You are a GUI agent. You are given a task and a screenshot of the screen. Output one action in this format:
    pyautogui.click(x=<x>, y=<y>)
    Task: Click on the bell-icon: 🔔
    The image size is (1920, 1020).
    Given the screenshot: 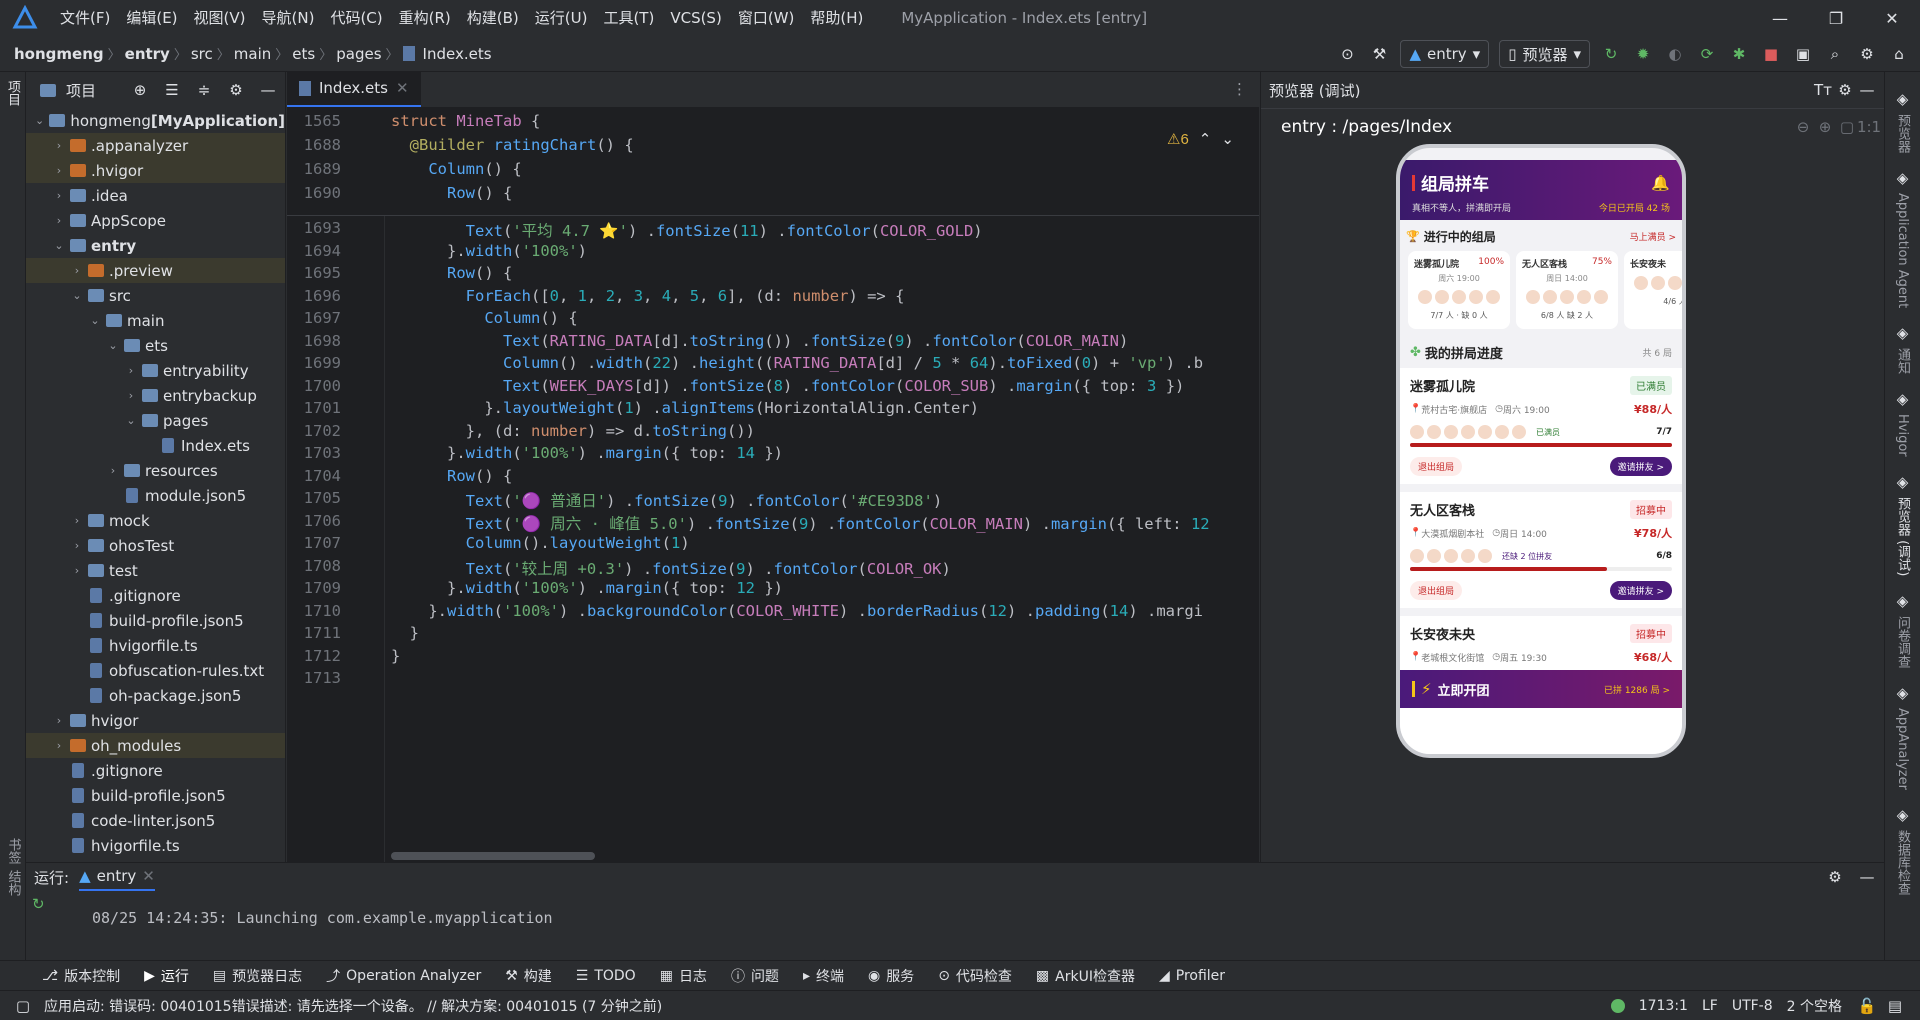 What is the action you would take?
    pyautogui.click(x=1660, y=183)
    